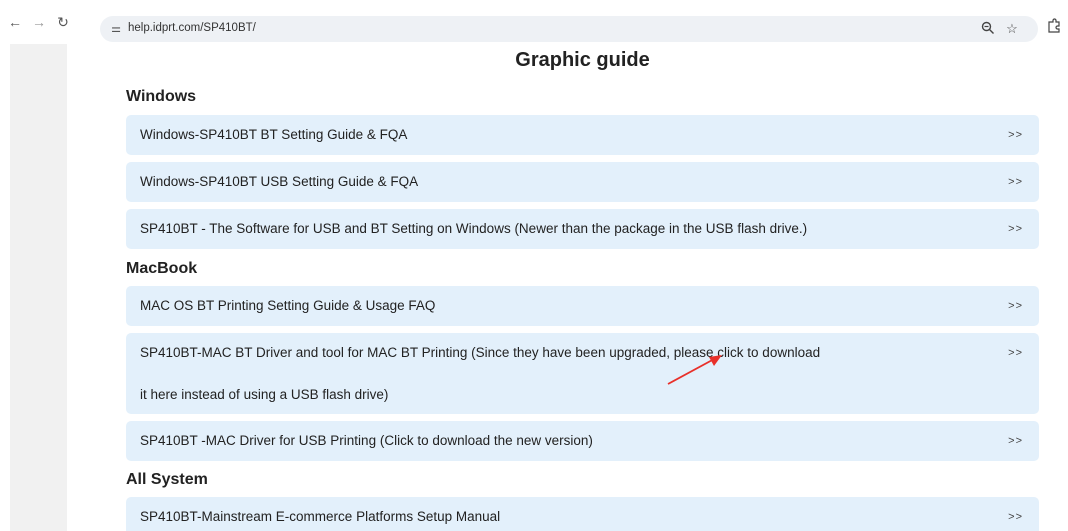 The image size is (1068, 531). What do you see at coordinates (63, 22) in the screenshot?
I see `reload-icon: ↻` at bounding box center [63, 22].